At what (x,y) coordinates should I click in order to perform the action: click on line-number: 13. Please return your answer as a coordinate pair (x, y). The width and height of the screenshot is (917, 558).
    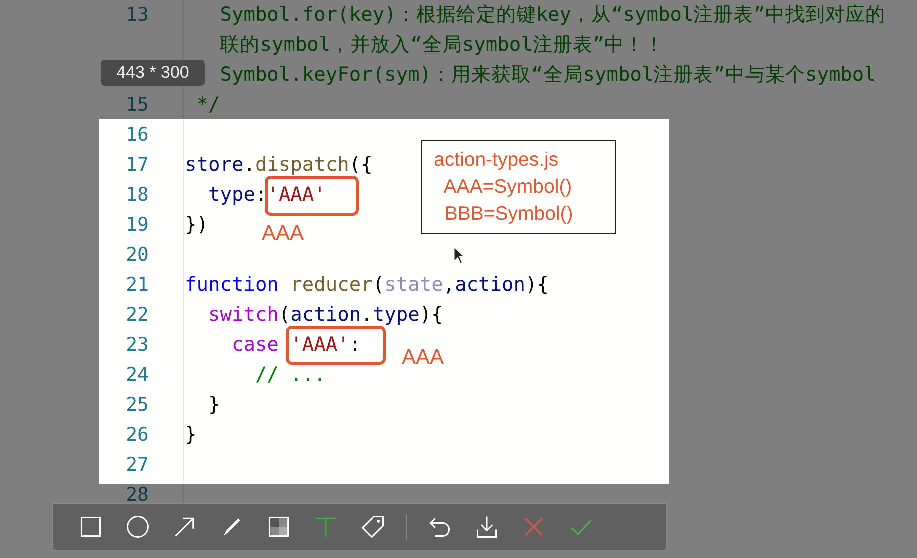
    Looking at the image, I should click on (137, 15).